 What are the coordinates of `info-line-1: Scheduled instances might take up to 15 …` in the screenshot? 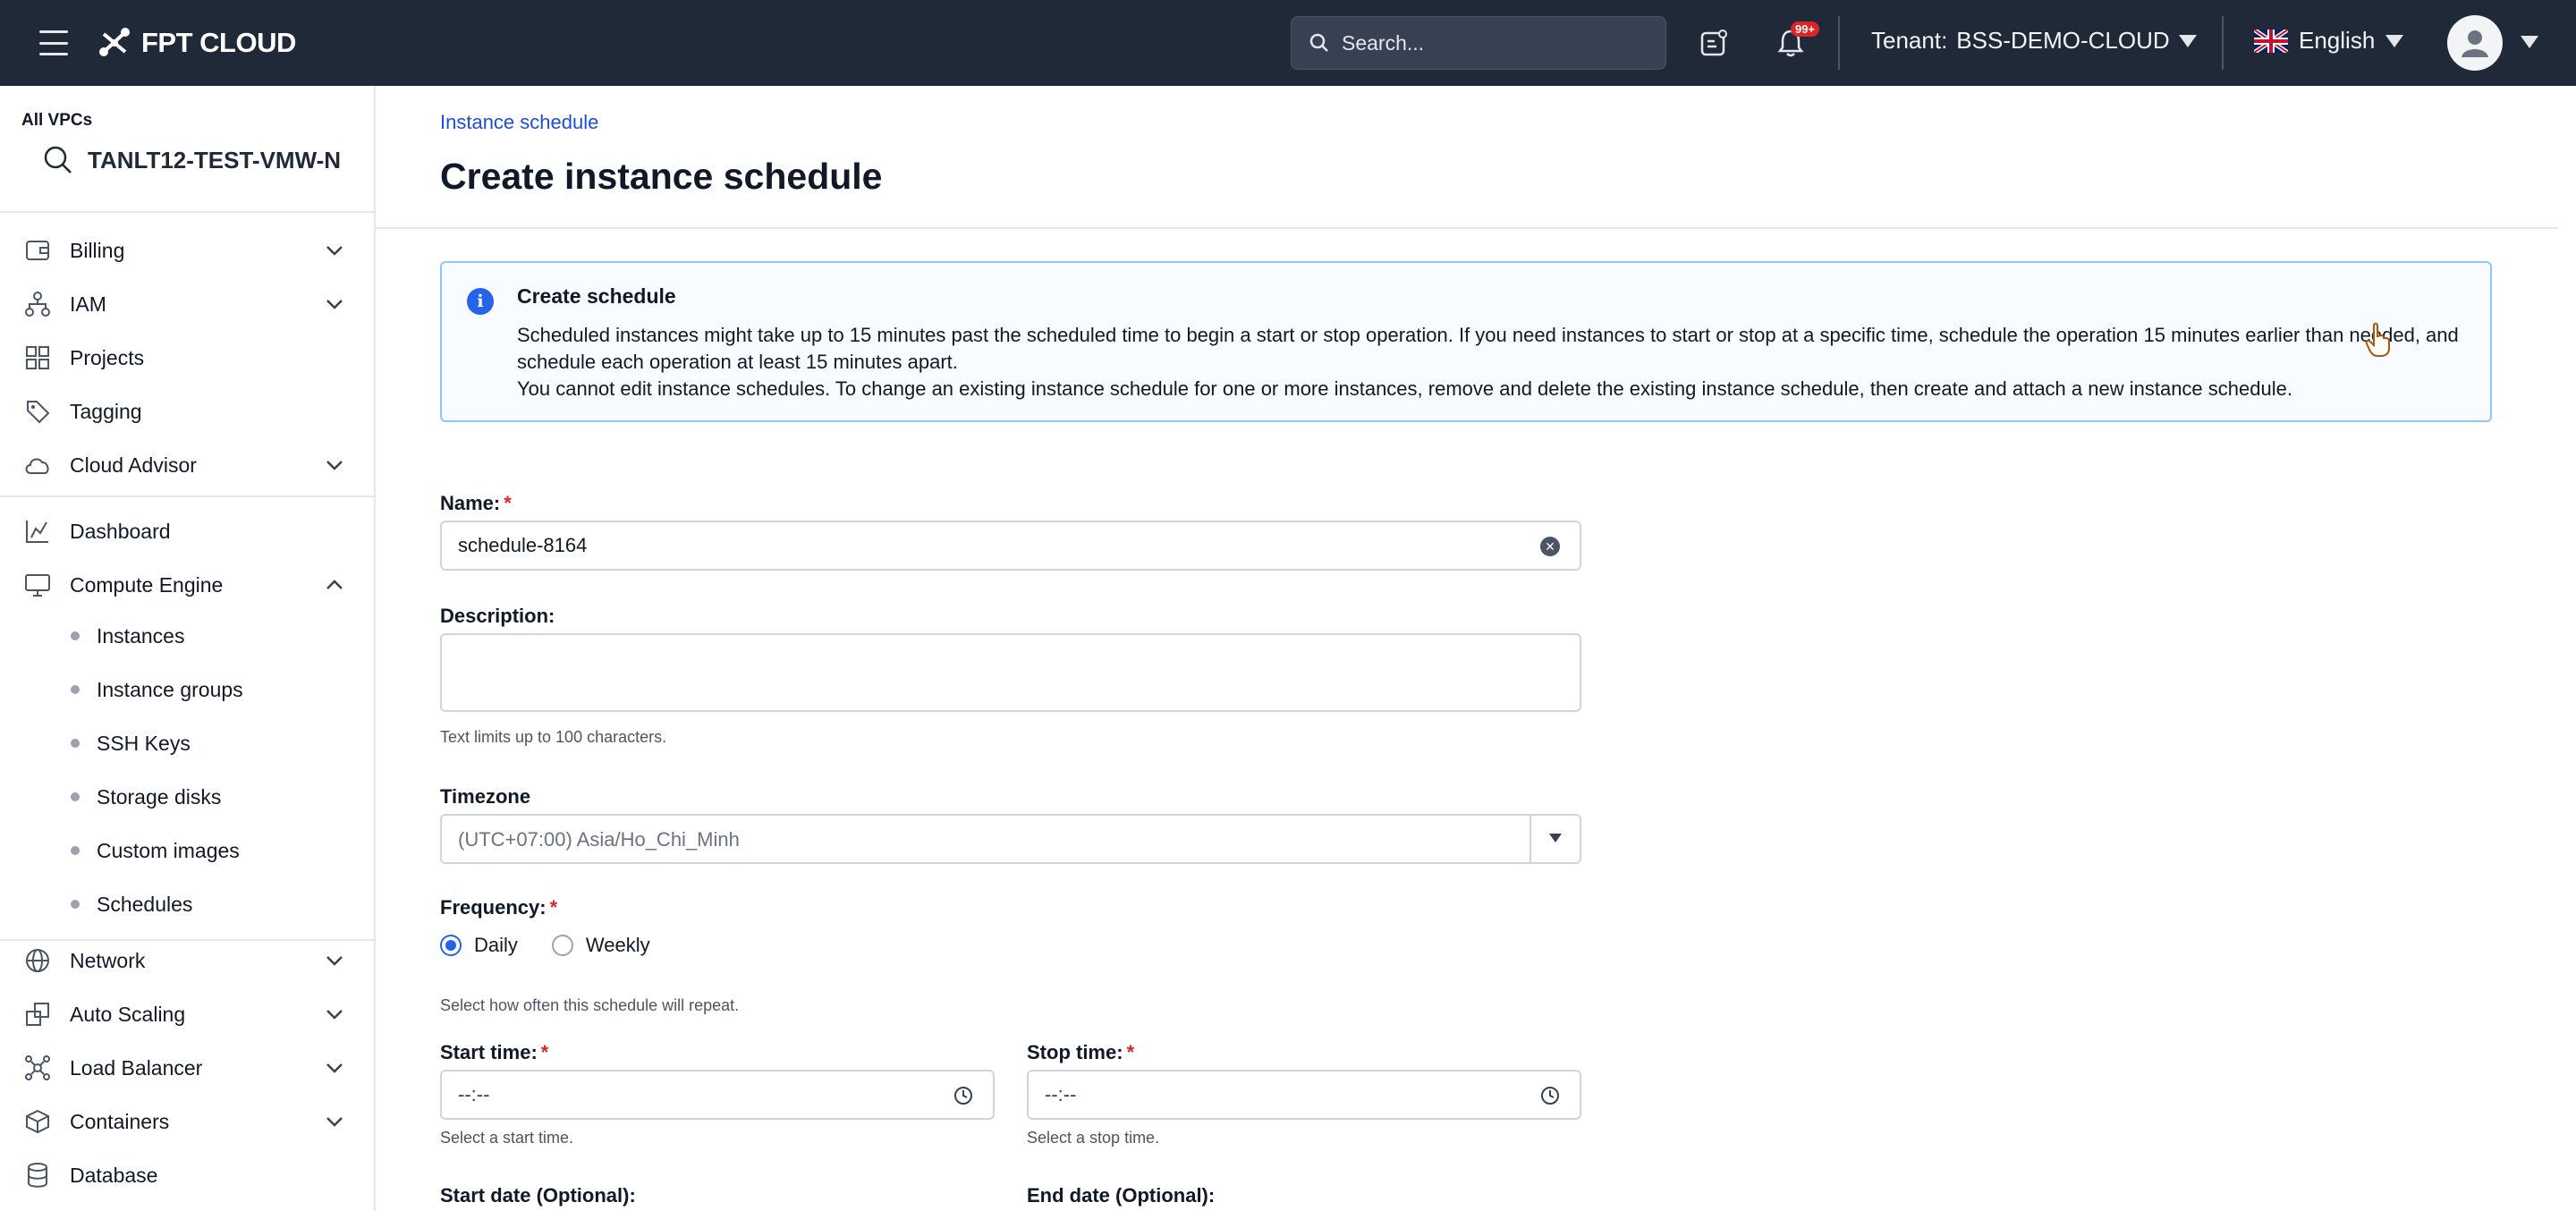 It's located at (1488, 348).